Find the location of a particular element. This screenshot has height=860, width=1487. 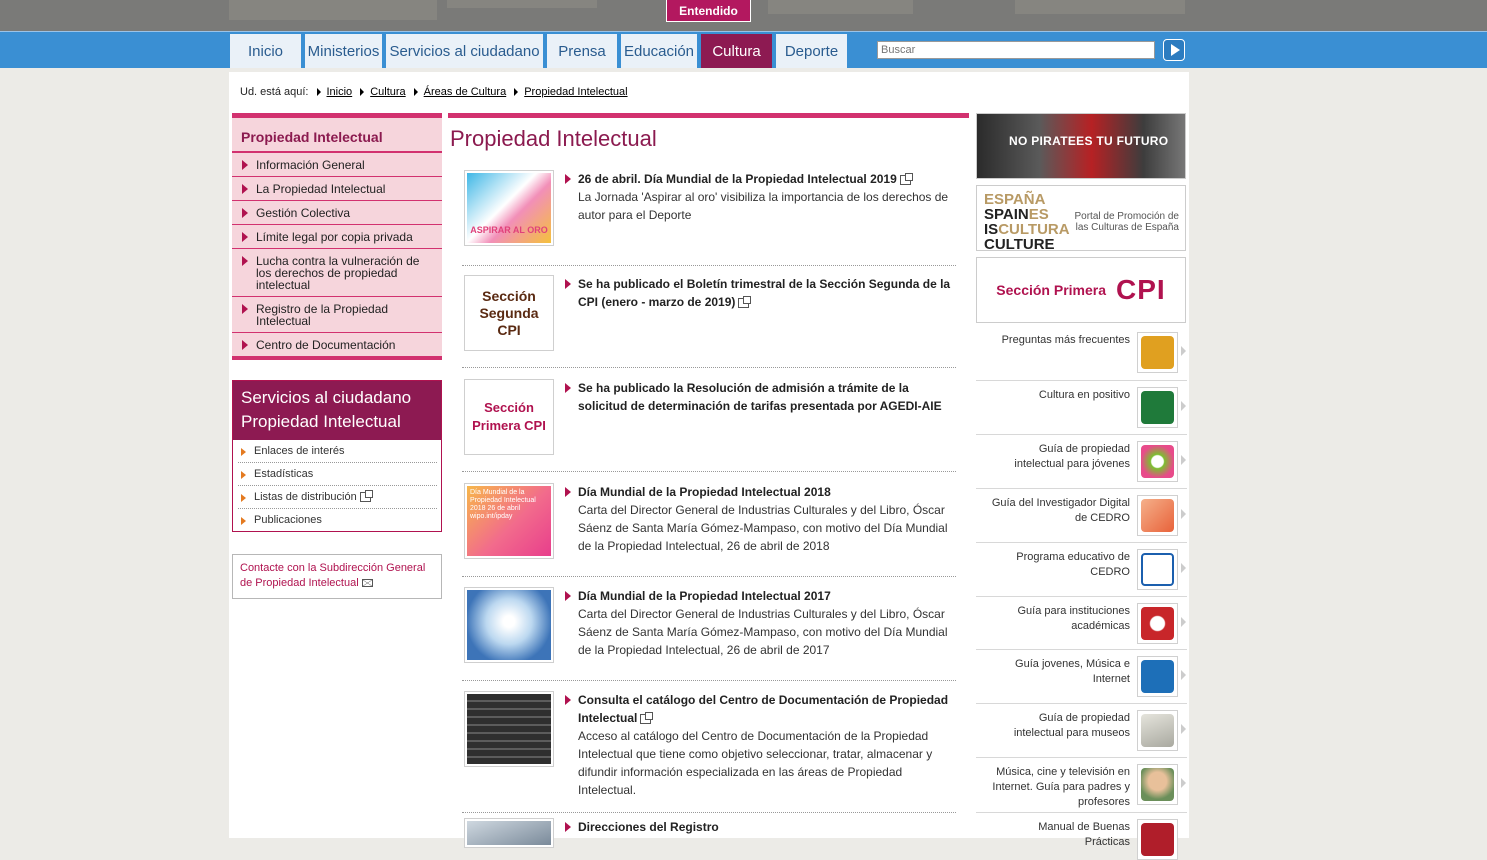

menu-item-limite: Límite legal por copia privada is located at coordinates (337, 237).